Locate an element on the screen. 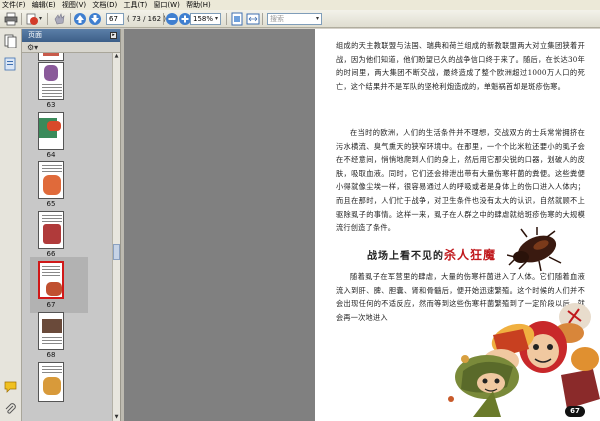  next-page-icon is located at coordinates (95, 19).